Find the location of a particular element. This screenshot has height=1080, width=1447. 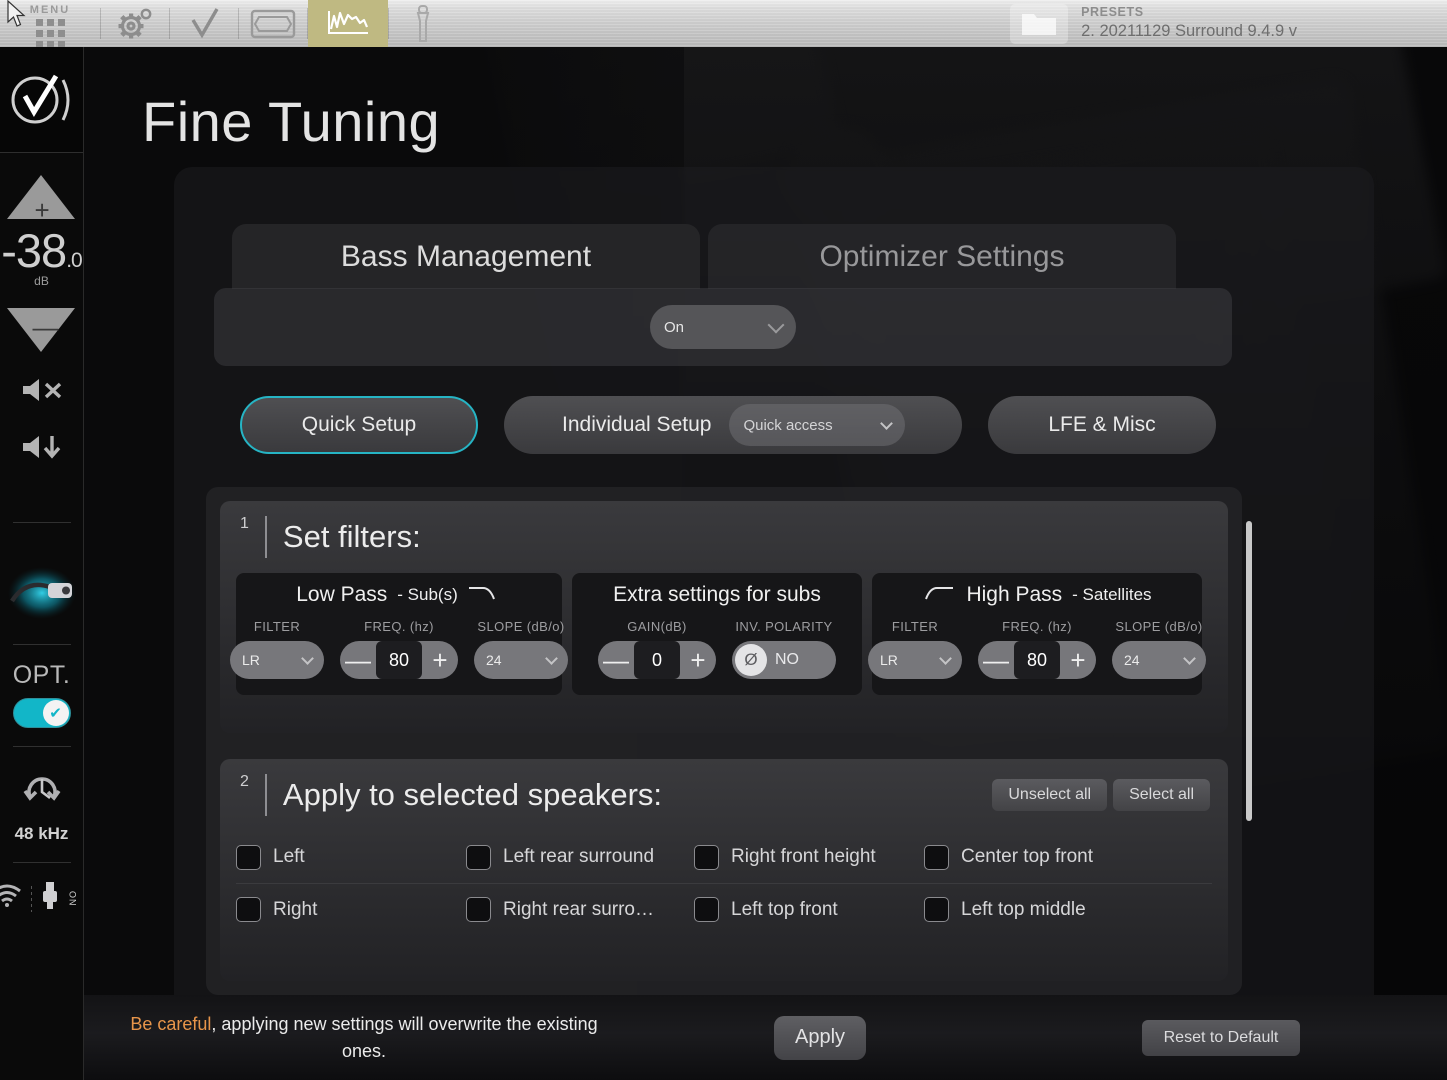

mic-status-indicator is located at coordinates (42, 596).